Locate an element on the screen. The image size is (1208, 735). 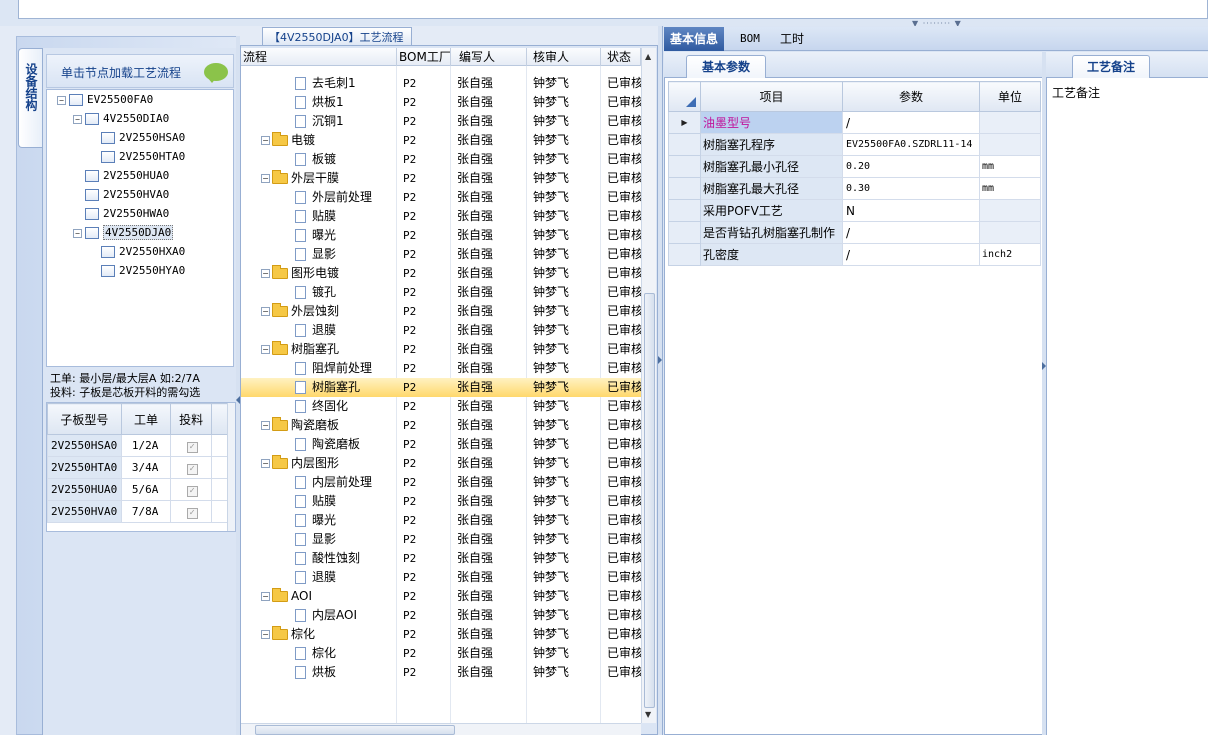
flow-name-cell: 镀孔 is located at coordinates (315, 292).